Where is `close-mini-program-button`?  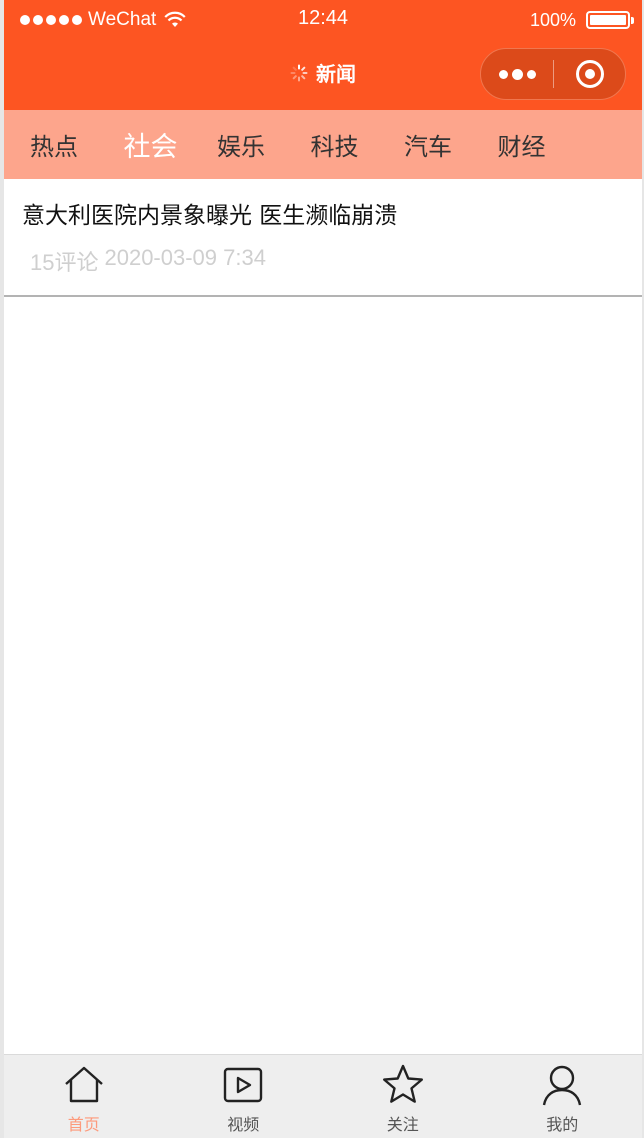 close-mini-program-button is located at coordinates (589, 74).